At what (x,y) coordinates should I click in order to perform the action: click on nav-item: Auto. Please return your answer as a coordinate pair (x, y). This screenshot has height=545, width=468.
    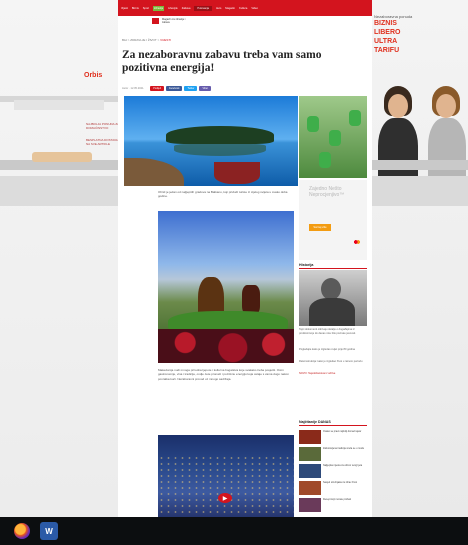
    Looking at the image, I should click on (218, 8).